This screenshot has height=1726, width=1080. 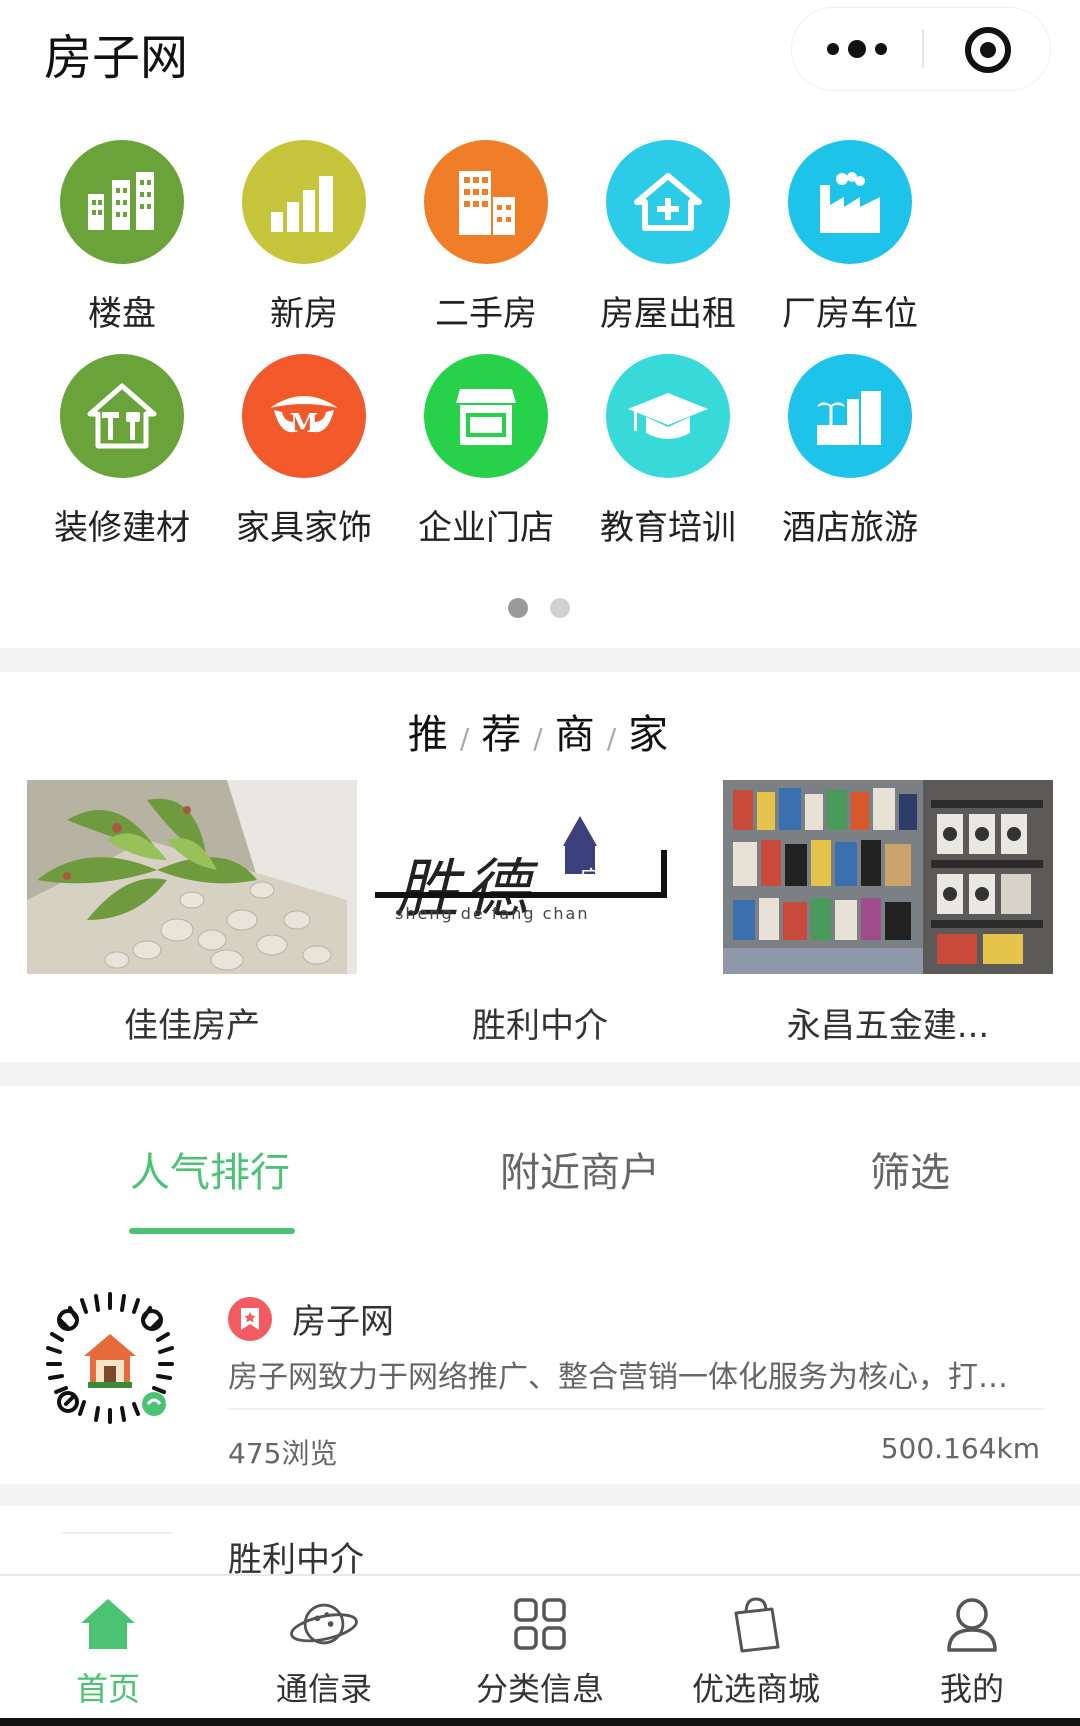 I want to click on category-label: 企业门店, so click(x=486, y=528).